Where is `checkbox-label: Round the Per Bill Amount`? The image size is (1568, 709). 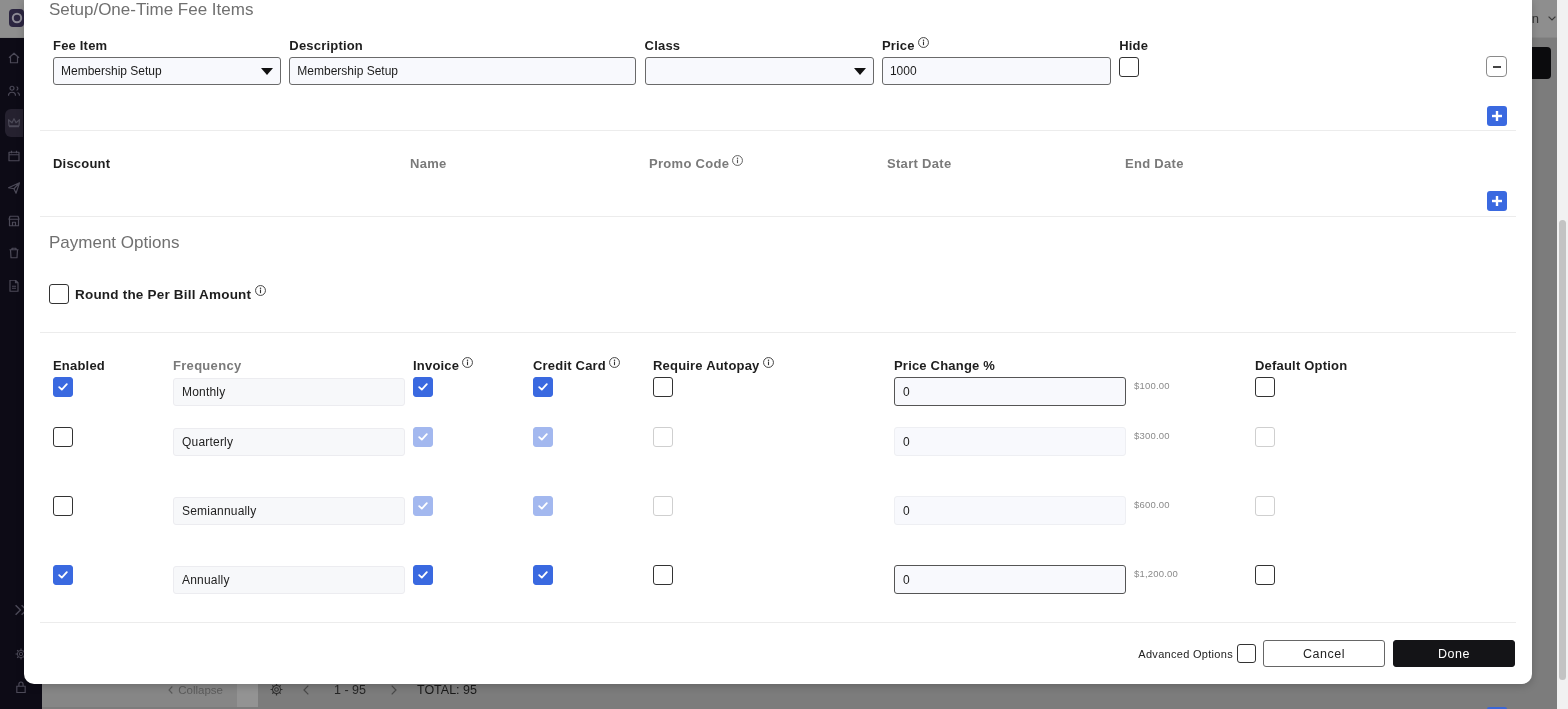
checkbox-label: Round the Per Bill Amount is located at coordinates (163, 294).